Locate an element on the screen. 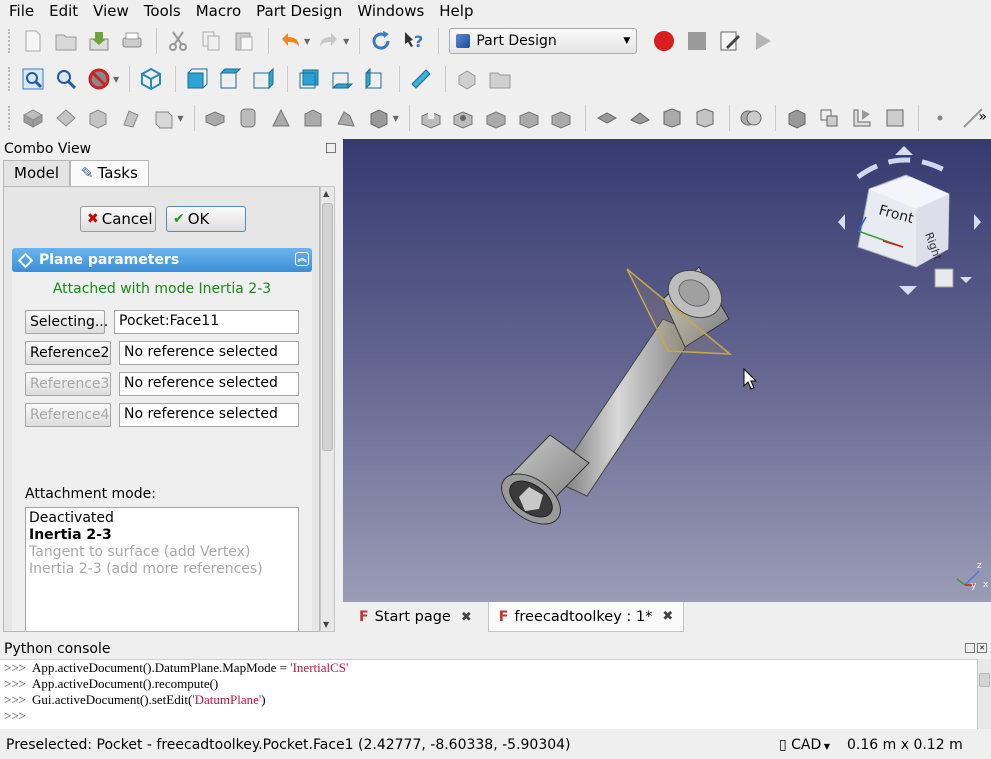 Image resolution: width=991 pixels, height=759 pixels. record-macro-icon is located at coordinates (664, 41).